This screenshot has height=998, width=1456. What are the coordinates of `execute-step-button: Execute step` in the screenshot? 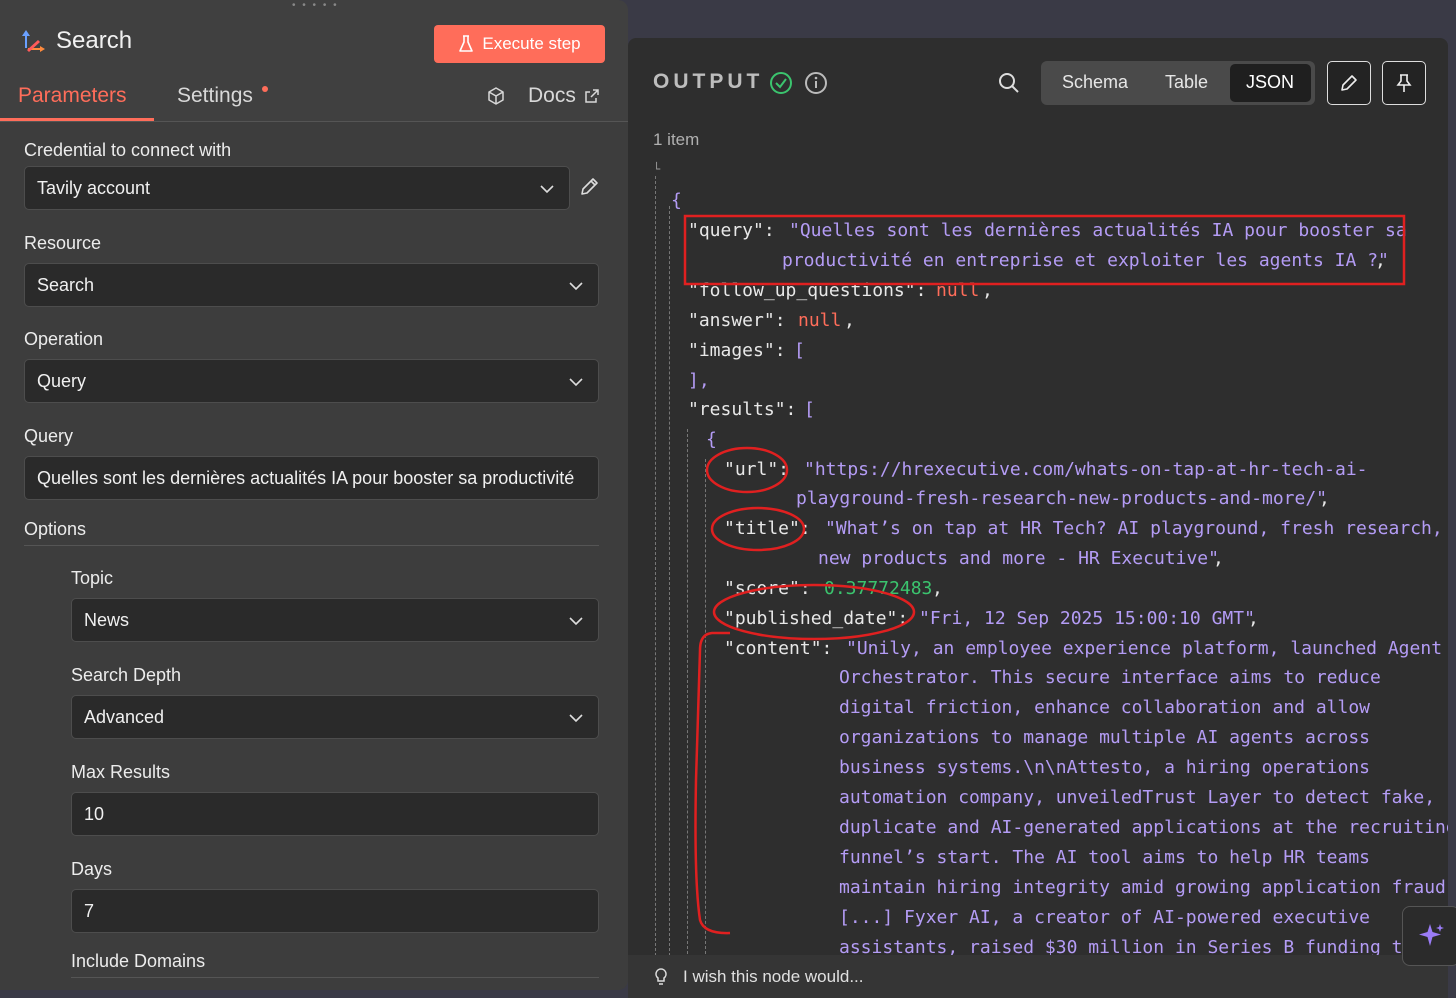 It's located at (519, 44).